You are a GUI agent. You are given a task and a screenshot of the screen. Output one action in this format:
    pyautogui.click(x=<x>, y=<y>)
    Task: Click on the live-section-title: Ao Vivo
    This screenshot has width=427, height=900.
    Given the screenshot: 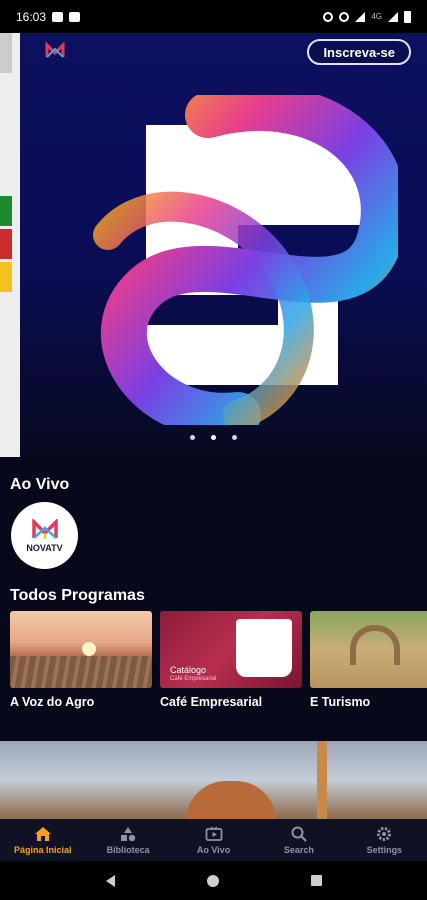 What is the action you would take?
    pyautogui.click(x=40, y=484)
    